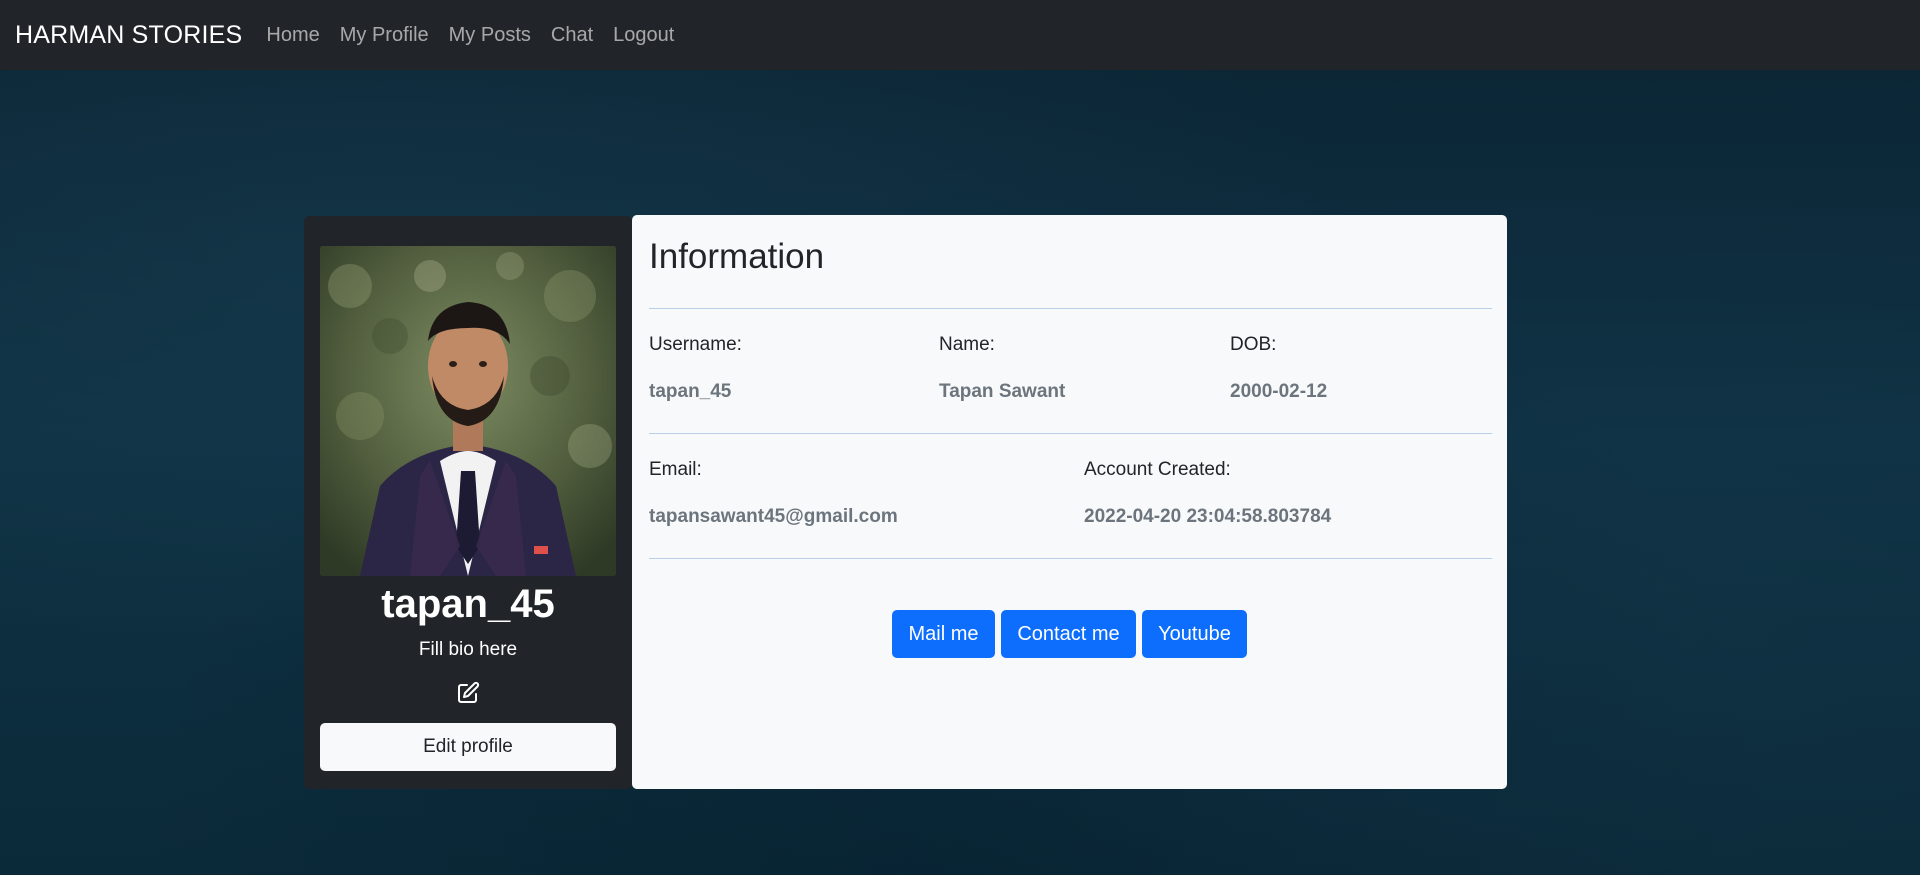  I want to click on brand-link: HARMAN STORIES, so click(128, 35).